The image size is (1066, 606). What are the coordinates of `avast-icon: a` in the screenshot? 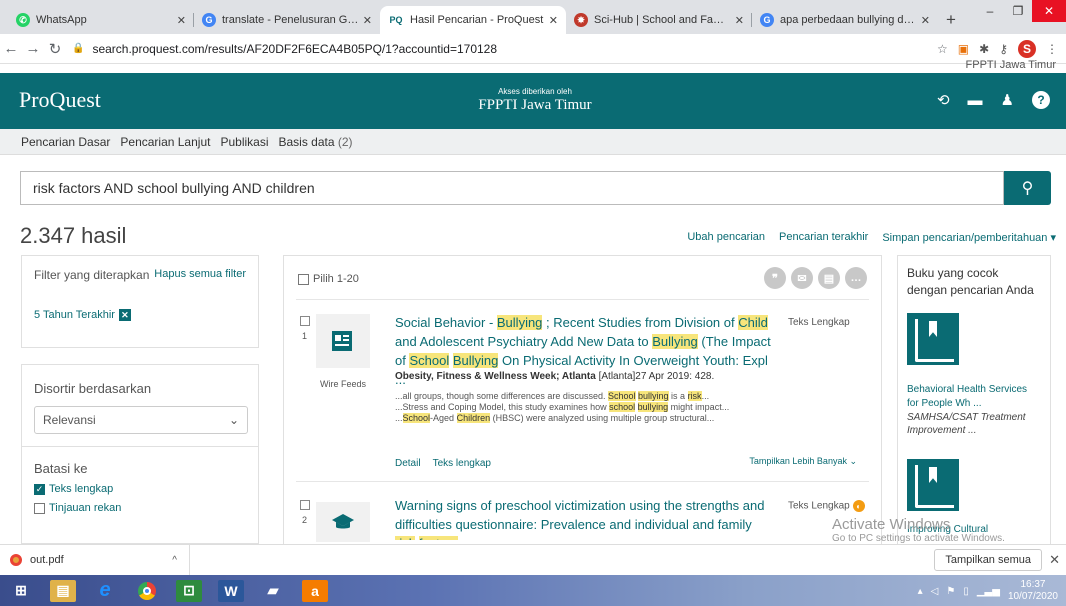 It's located at (315, 590).